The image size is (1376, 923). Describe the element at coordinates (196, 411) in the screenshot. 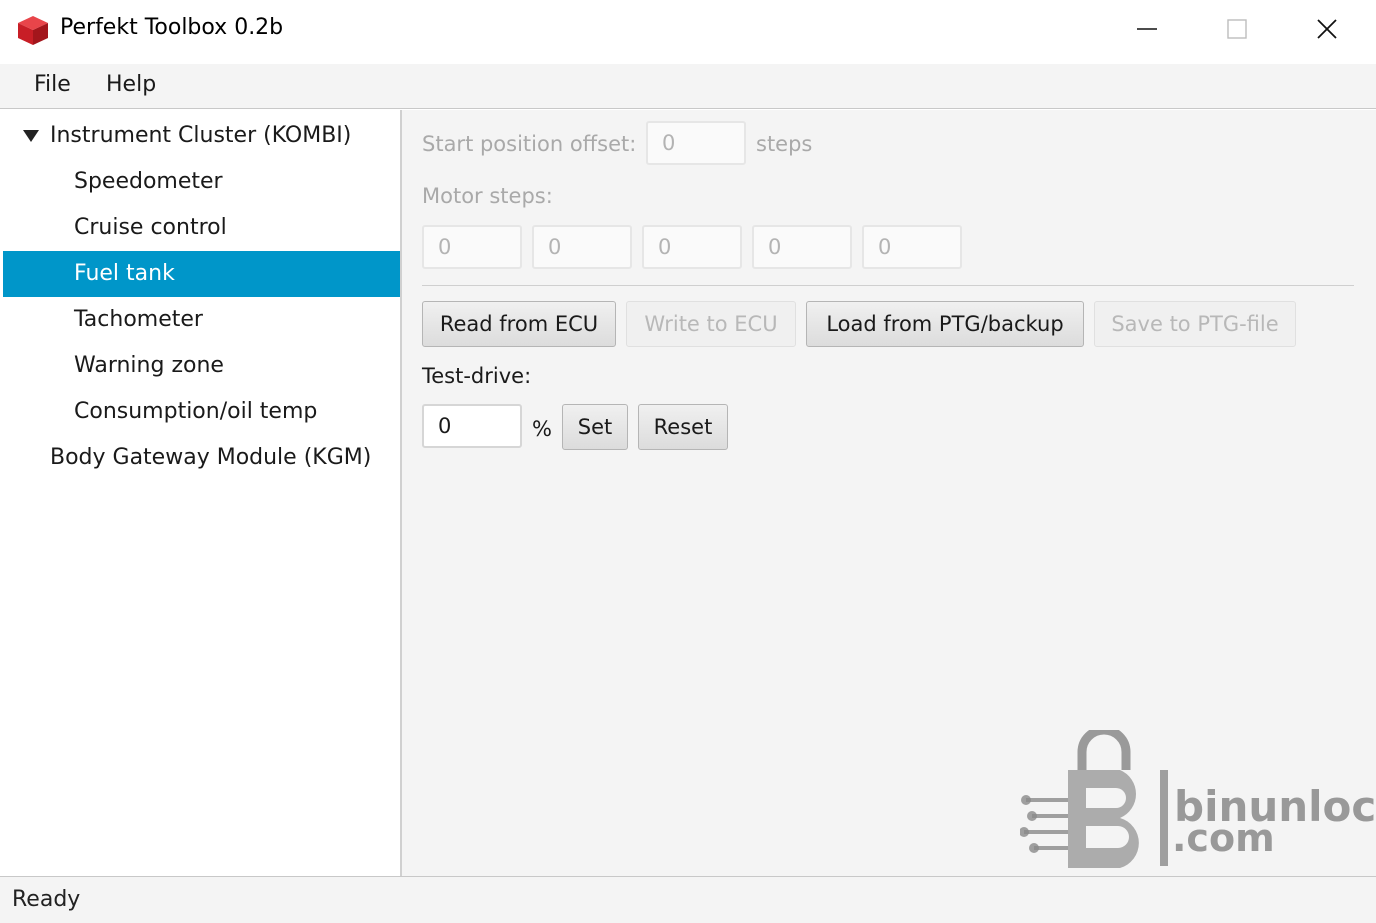

I see `tree-item-label: Consumption/oil temp` at that location.